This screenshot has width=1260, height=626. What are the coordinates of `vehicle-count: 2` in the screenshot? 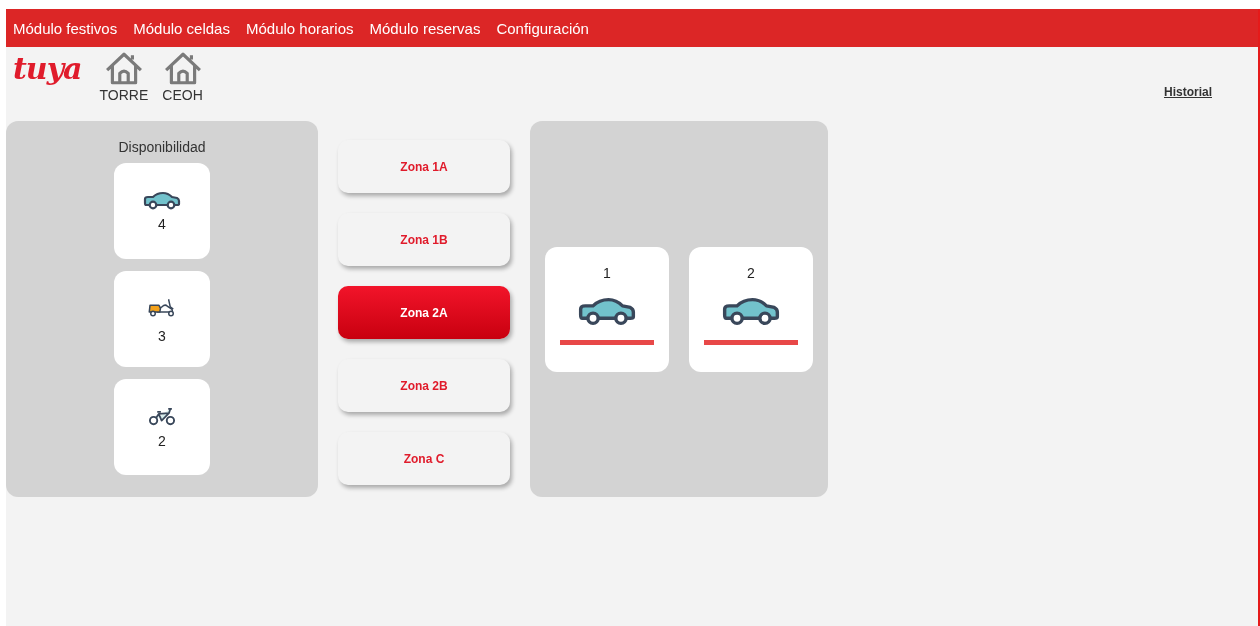 It's located at (162, 440).